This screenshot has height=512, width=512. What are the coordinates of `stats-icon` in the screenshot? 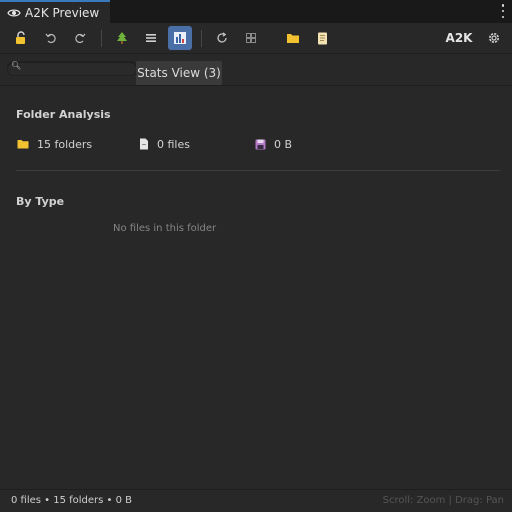 It's located at (180, 38).